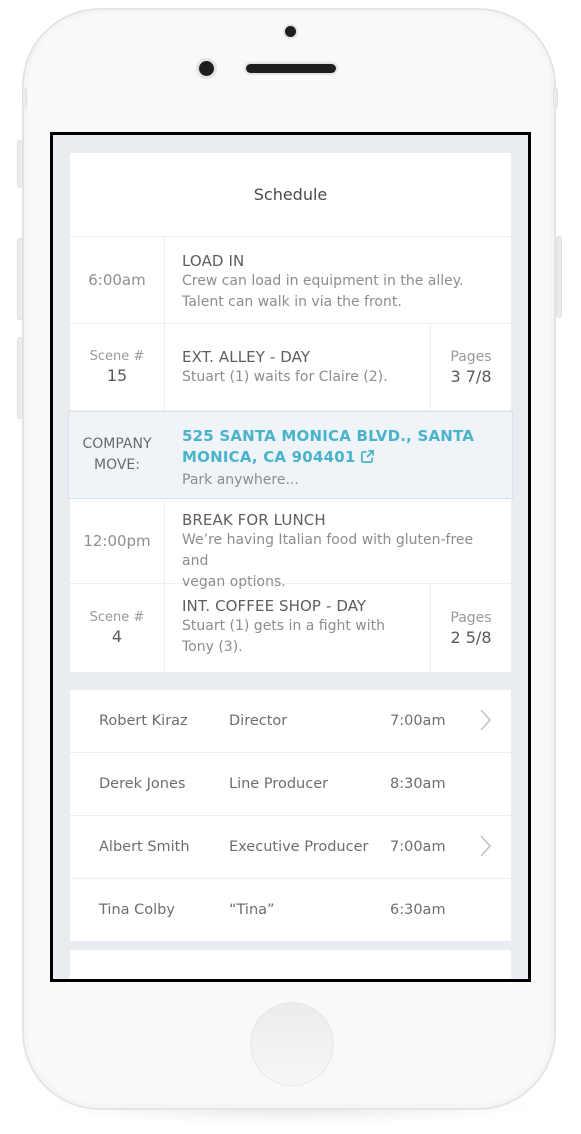 The width and height of the screenshot is (581, 1134). I want to click on time-cell: 12:00pm, so click(117, 541).